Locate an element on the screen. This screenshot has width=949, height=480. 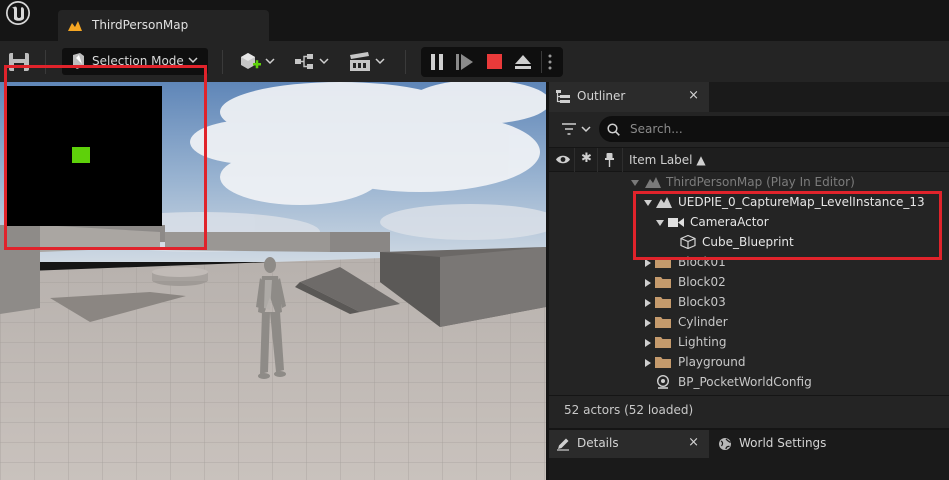
eject-icon is located at coordinates (523, 62).